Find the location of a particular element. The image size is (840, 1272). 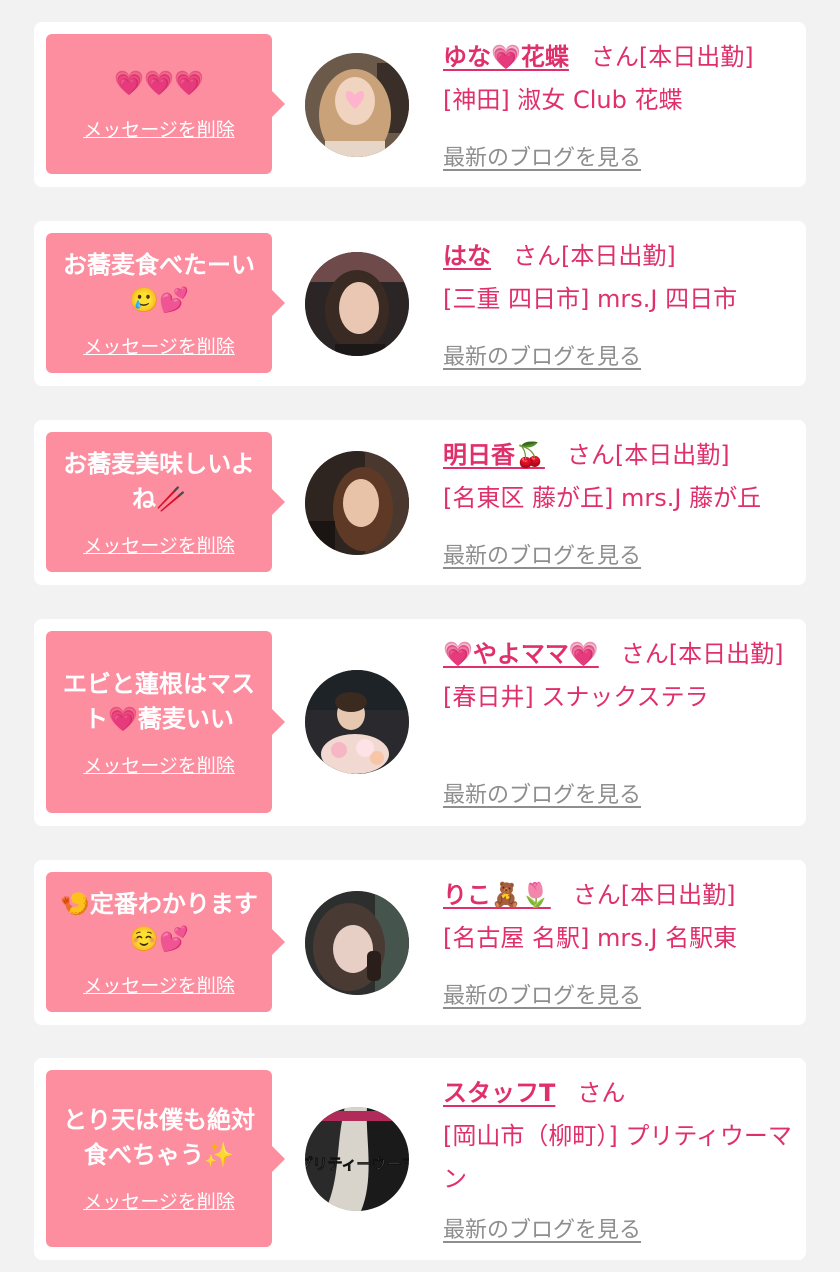

shop-location: [神田] 淑女 Club 花蝶 is located at coordinates (563, 100).